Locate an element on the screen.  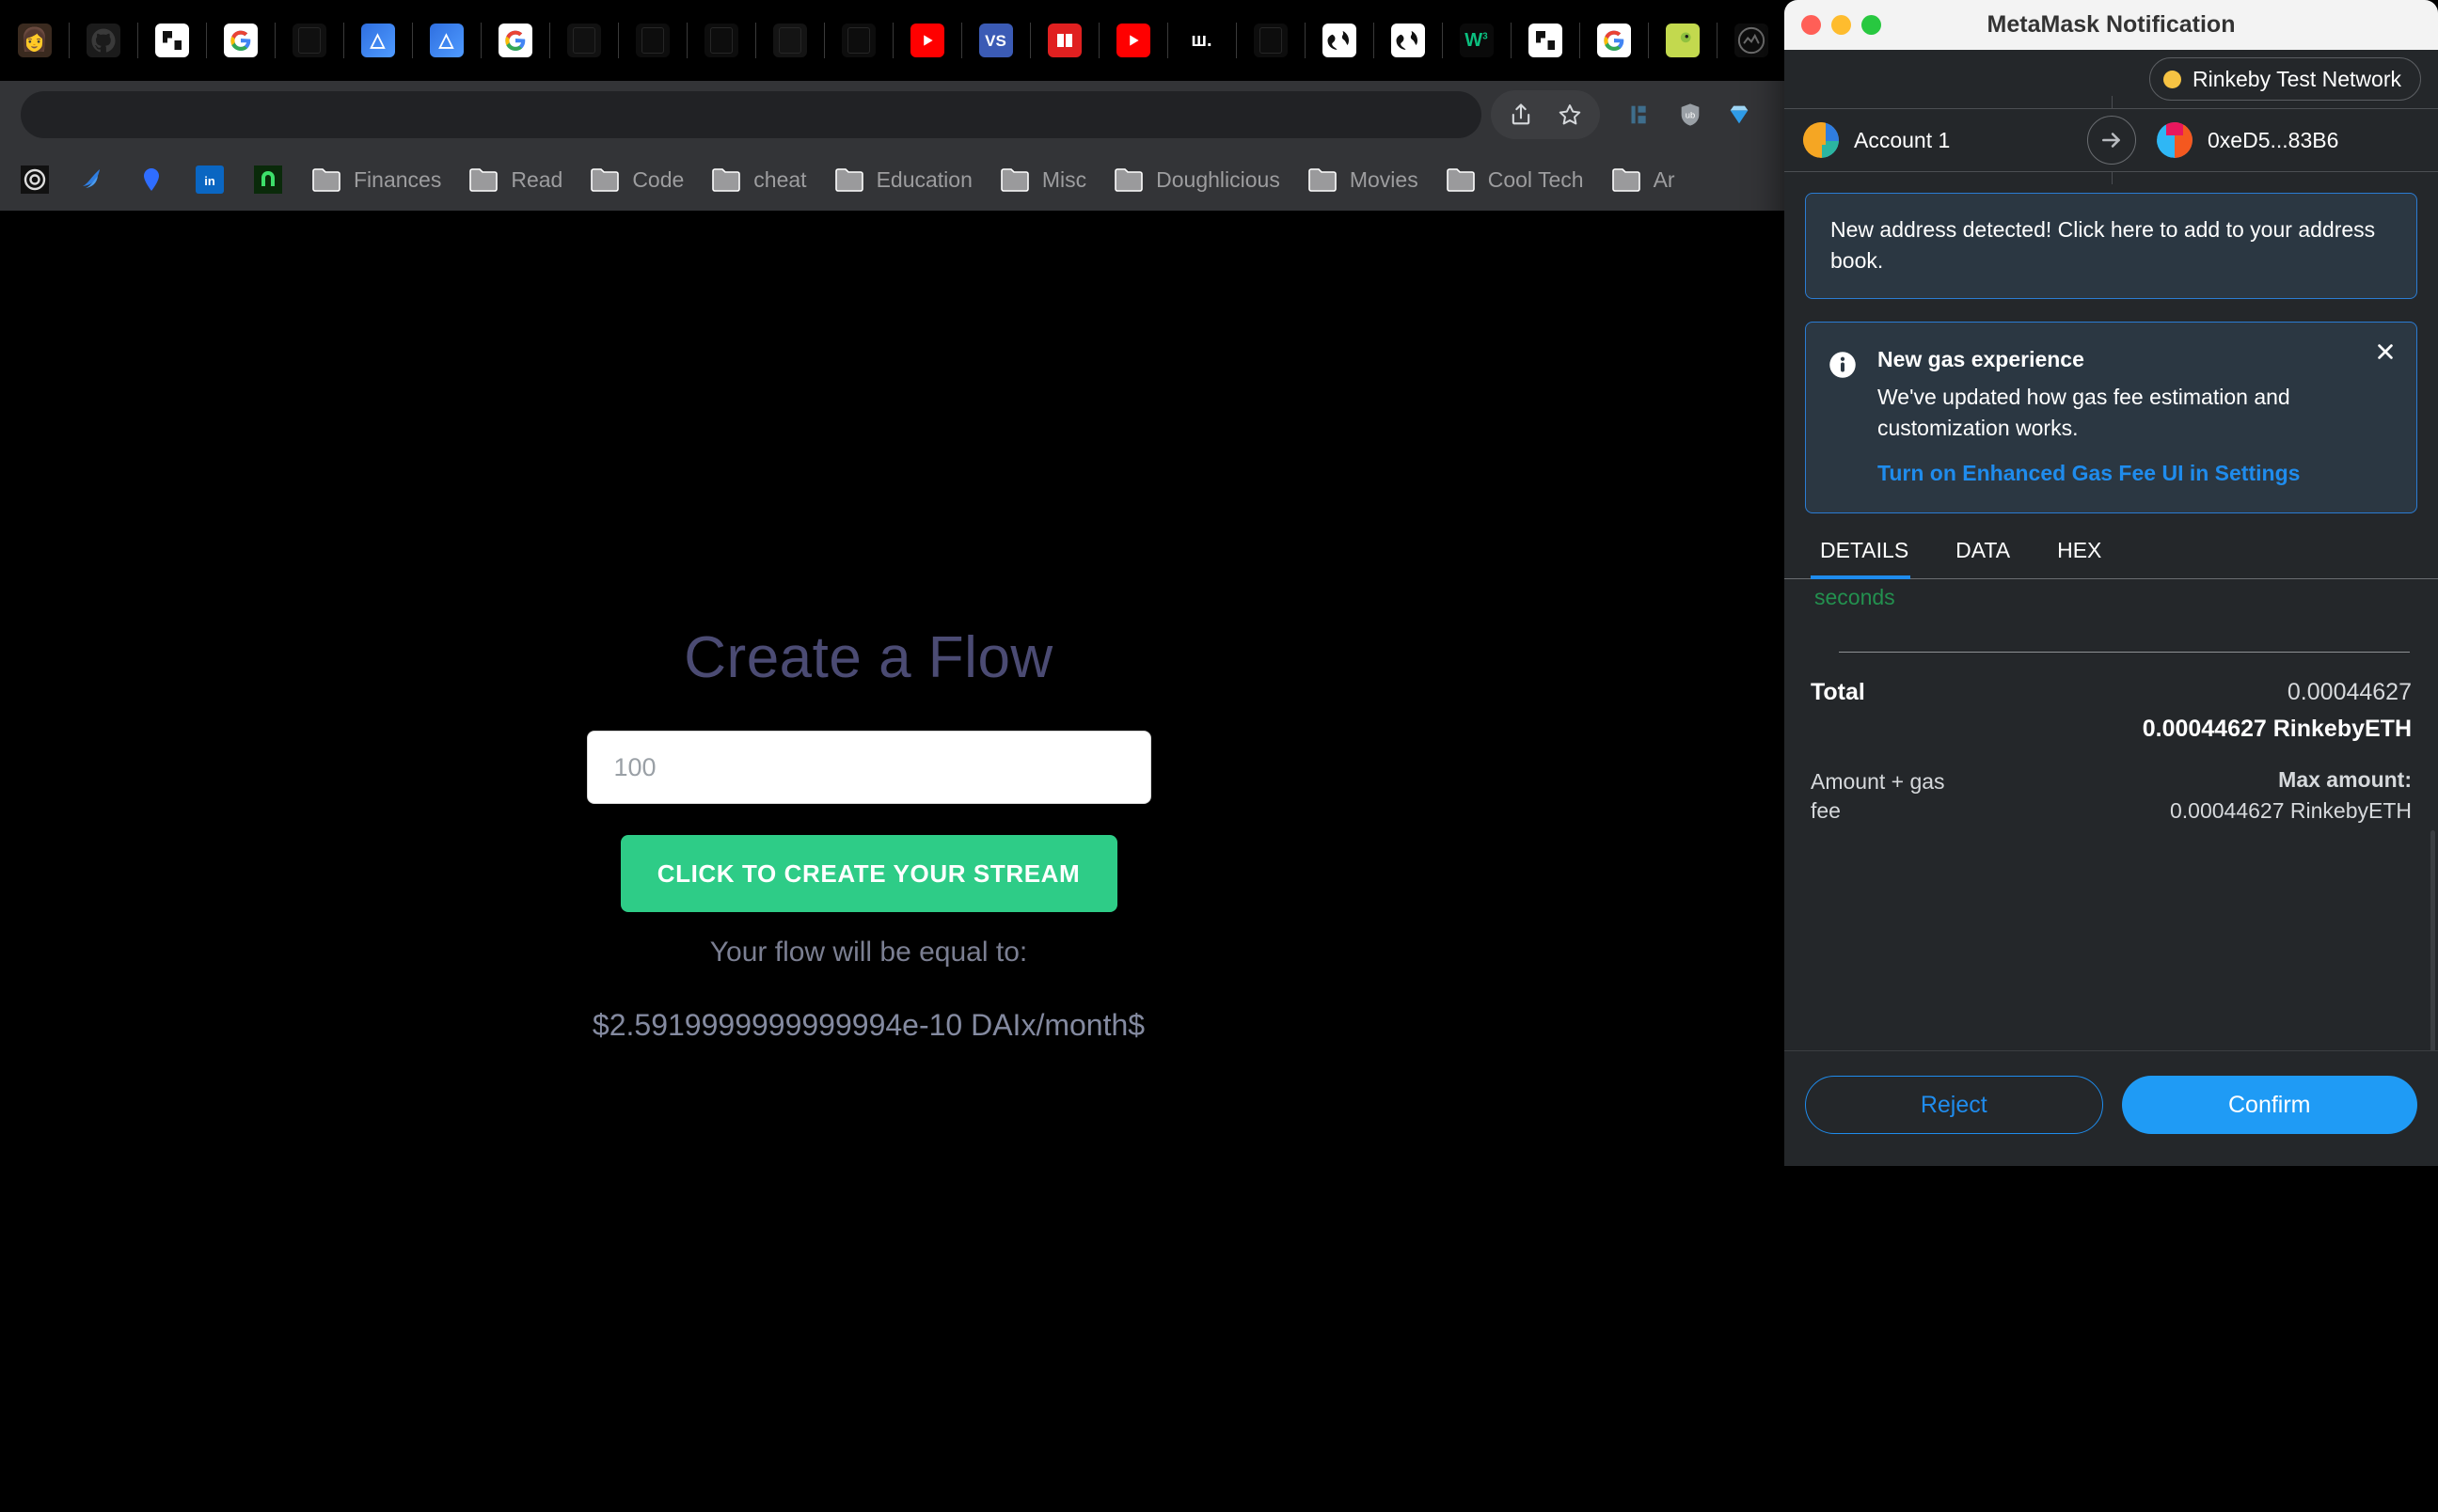
amount-plus-gas-label: Amount + gas fee is located at coordinates (1878, 796).